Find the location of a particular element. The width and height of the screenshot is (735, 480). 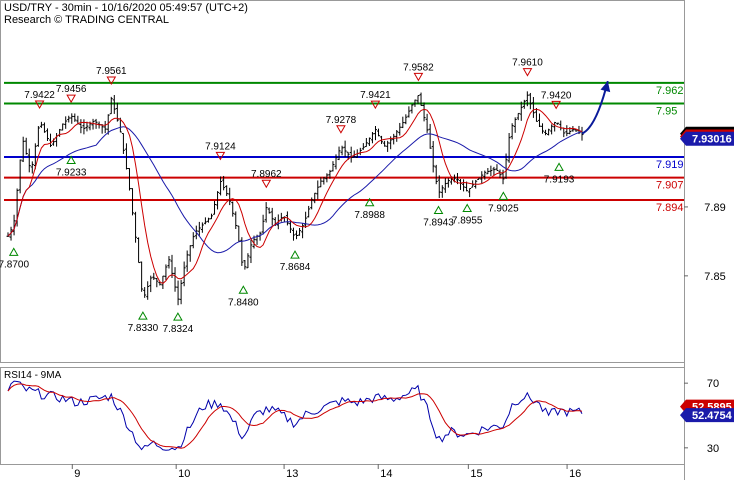

level-label-resistance: 7.95 is located at coordinates (666, 112).